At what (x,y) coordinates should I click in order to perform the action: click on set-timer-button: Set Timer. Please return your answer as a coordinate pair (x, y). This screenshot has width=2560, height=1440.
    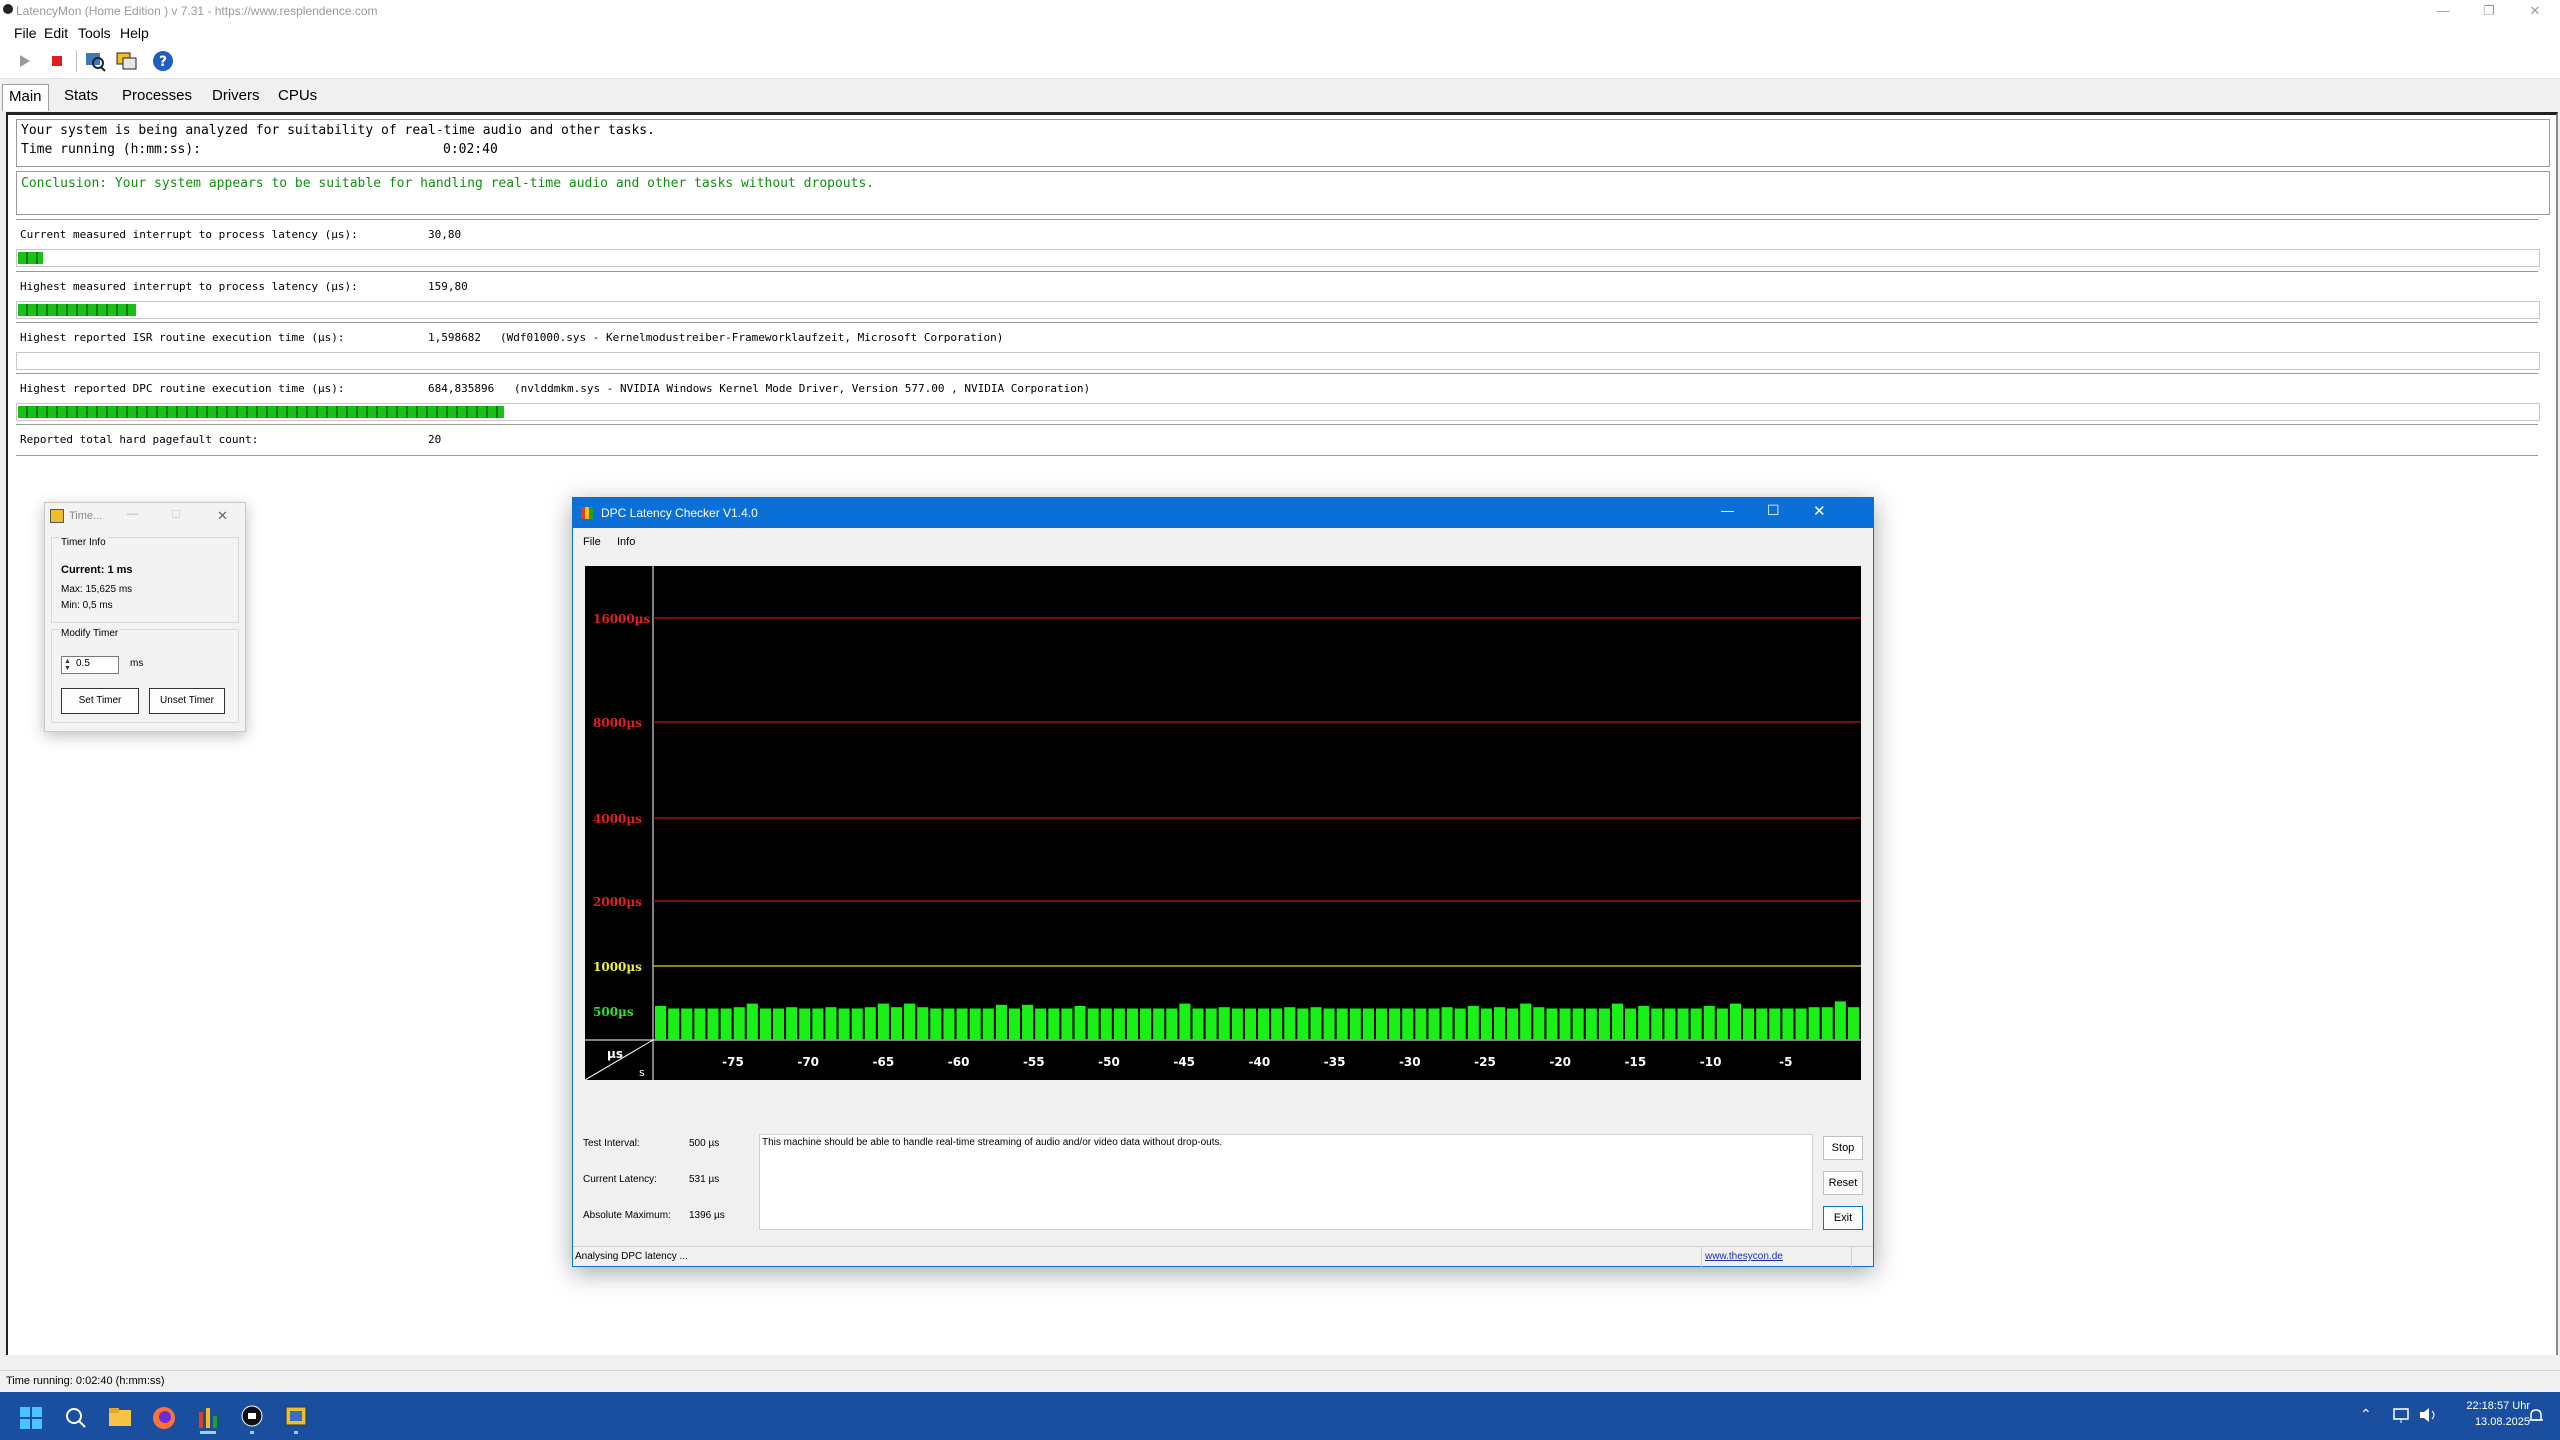
    Looking at the image, I should click on (100, 701).